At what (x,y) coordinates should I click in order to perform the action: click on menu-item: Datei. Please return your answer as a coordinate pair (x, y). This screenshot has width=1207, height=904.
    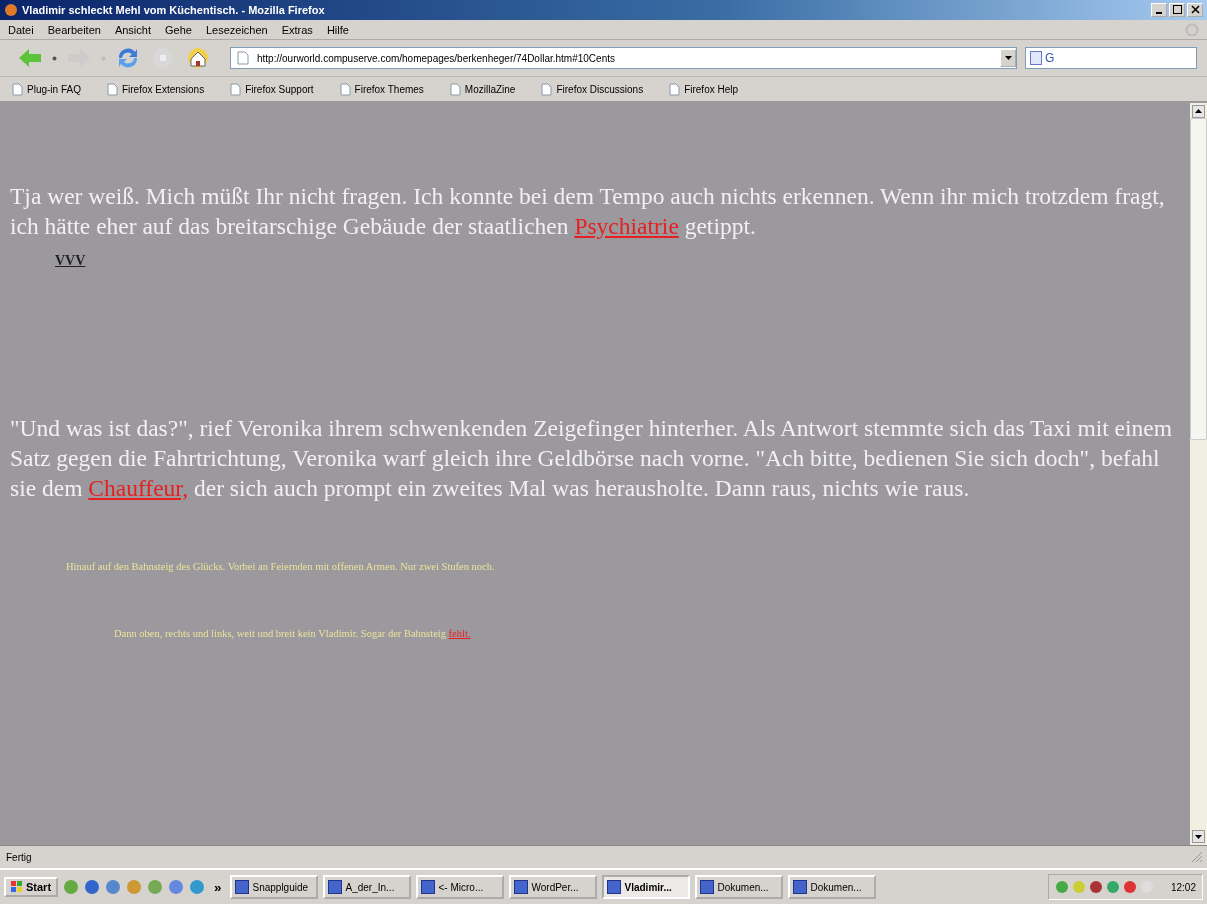
    Looking at the image, I should click on (21, 29).